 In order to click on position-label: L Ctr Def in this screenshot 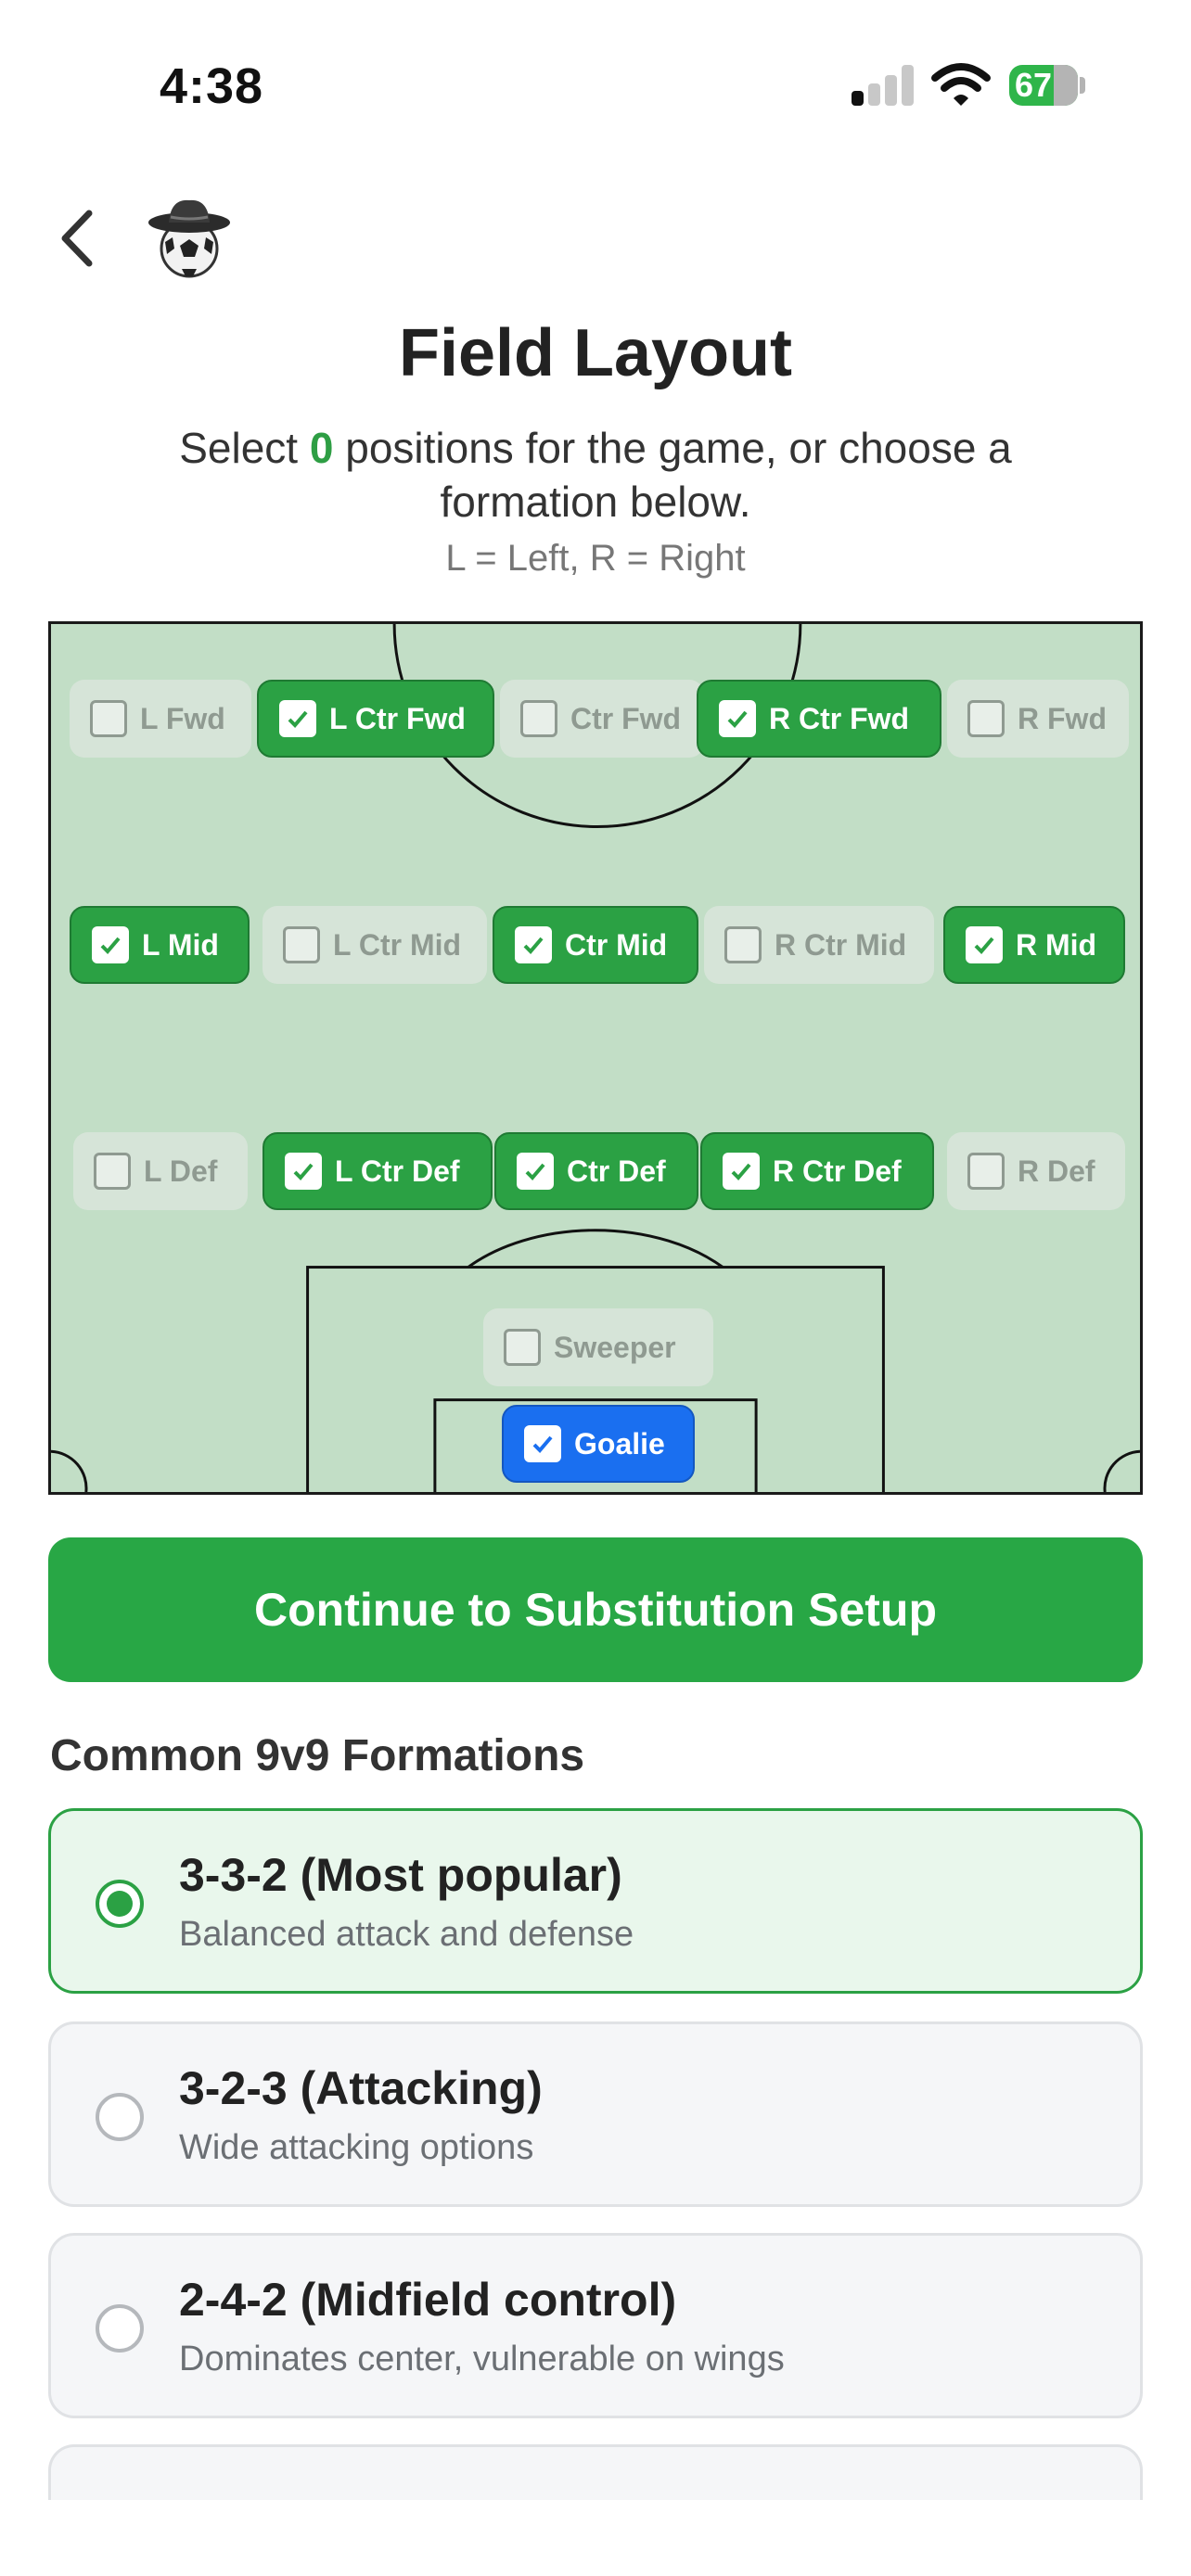, I will do `click(398, 1171)`.